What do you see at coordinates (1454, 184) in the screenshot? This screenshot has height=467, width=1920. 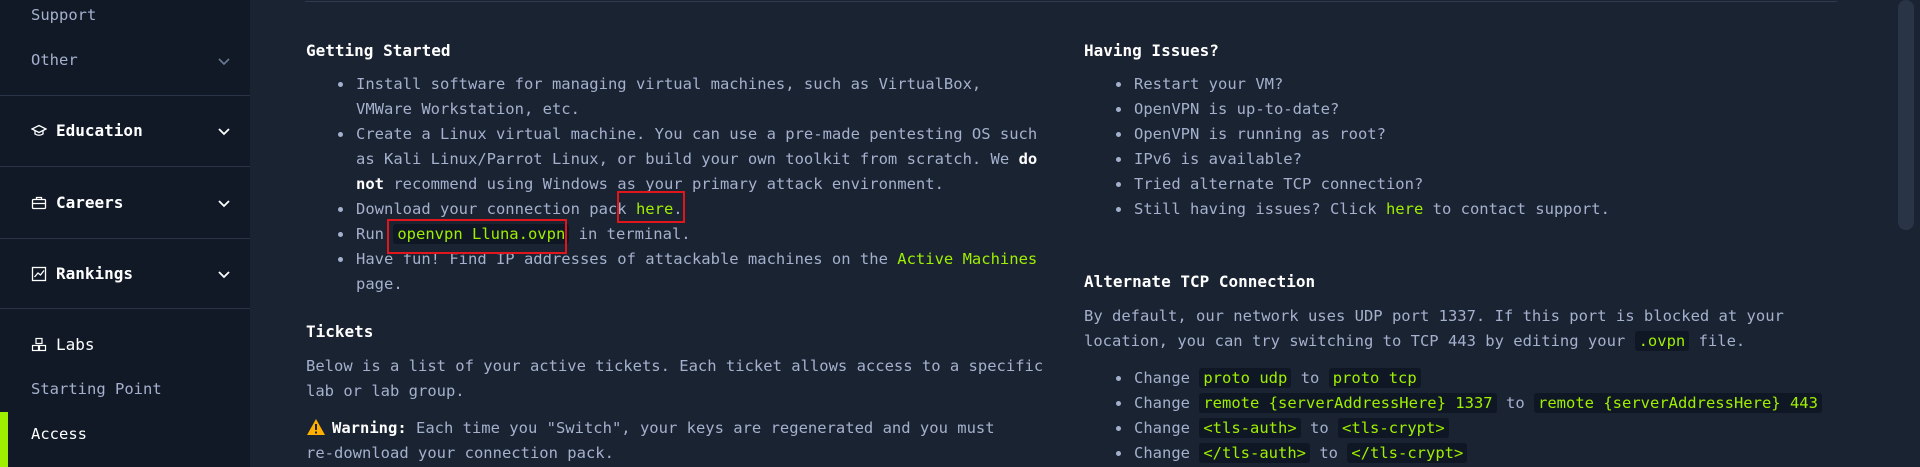 I see `list-item: Tried alternate TCP connection?` at bounding box center [1454, 184].